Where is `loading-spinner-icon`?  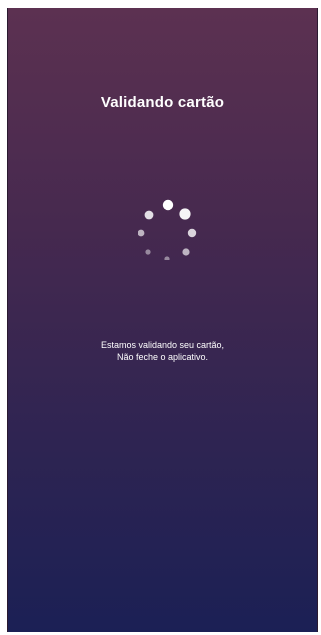 loading-spinner-icon is located at coordinates (167, 229).